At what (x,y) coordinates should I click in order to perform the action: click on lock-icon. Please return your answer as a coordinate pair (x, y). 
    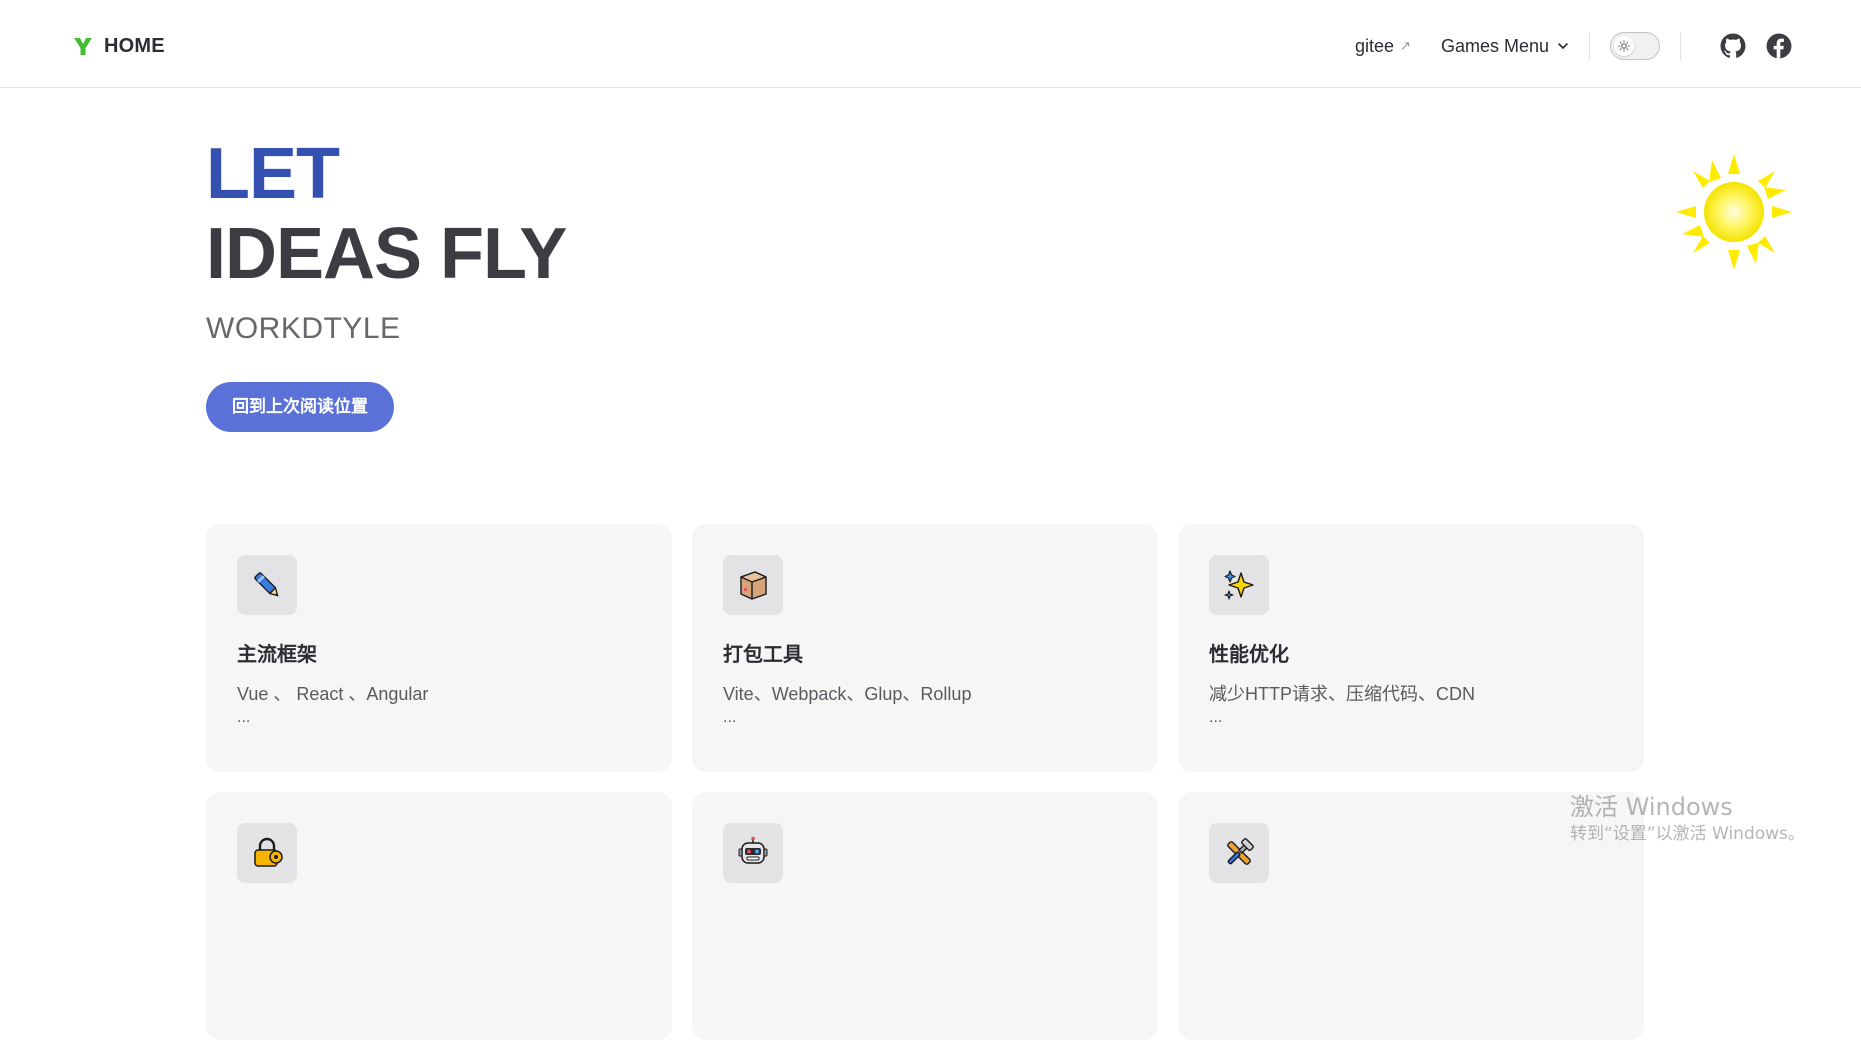
    Looking at the image, I should click on (268, 852).